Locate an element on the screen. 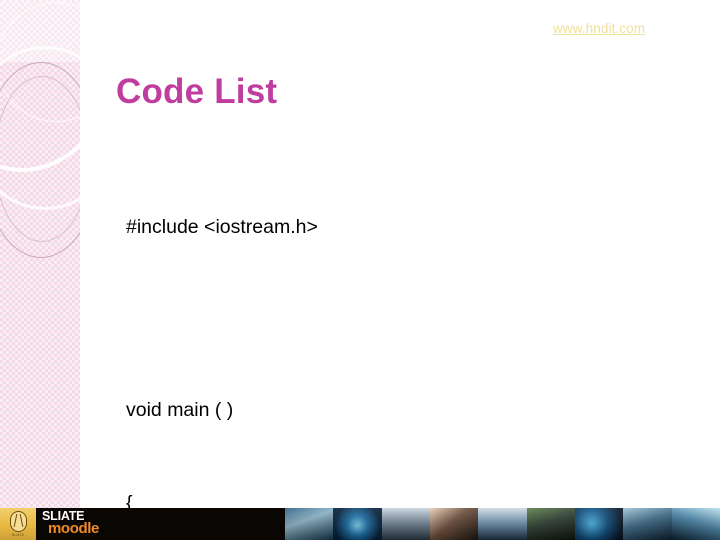  footer-bar: SLIATE SLIATE moodle is located at coordinates (360, 524).